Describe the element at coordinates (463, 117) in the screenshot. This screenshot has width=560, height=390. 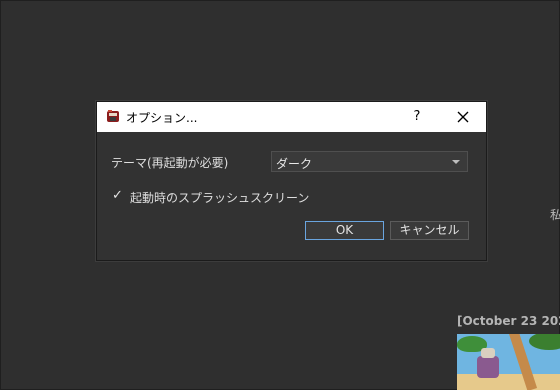
I see `close-icon` at that location.